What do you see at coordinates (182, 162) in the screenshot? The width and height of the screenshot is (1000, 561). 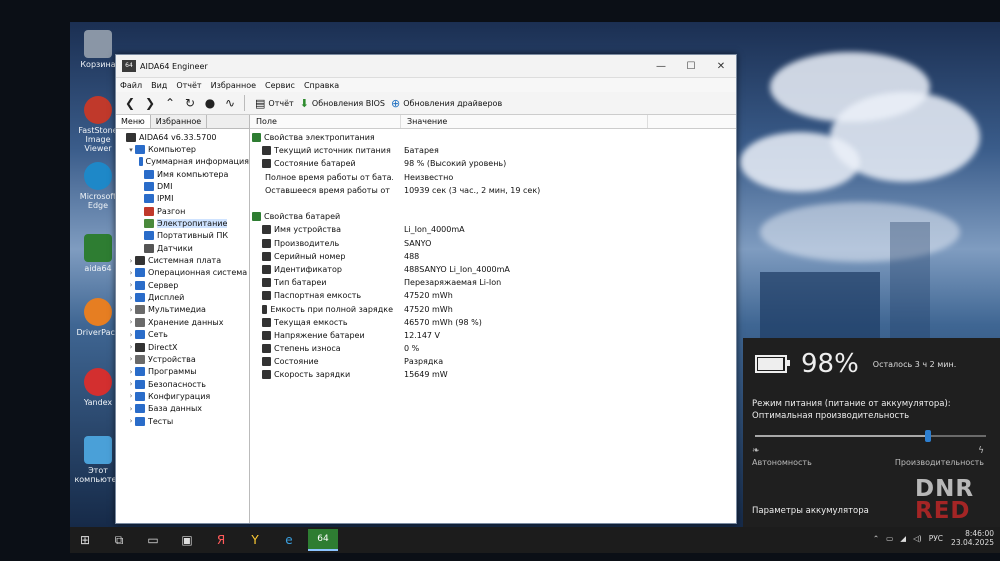 I see `tree-item: Суммарная информация` at bounding box center [182, 162].